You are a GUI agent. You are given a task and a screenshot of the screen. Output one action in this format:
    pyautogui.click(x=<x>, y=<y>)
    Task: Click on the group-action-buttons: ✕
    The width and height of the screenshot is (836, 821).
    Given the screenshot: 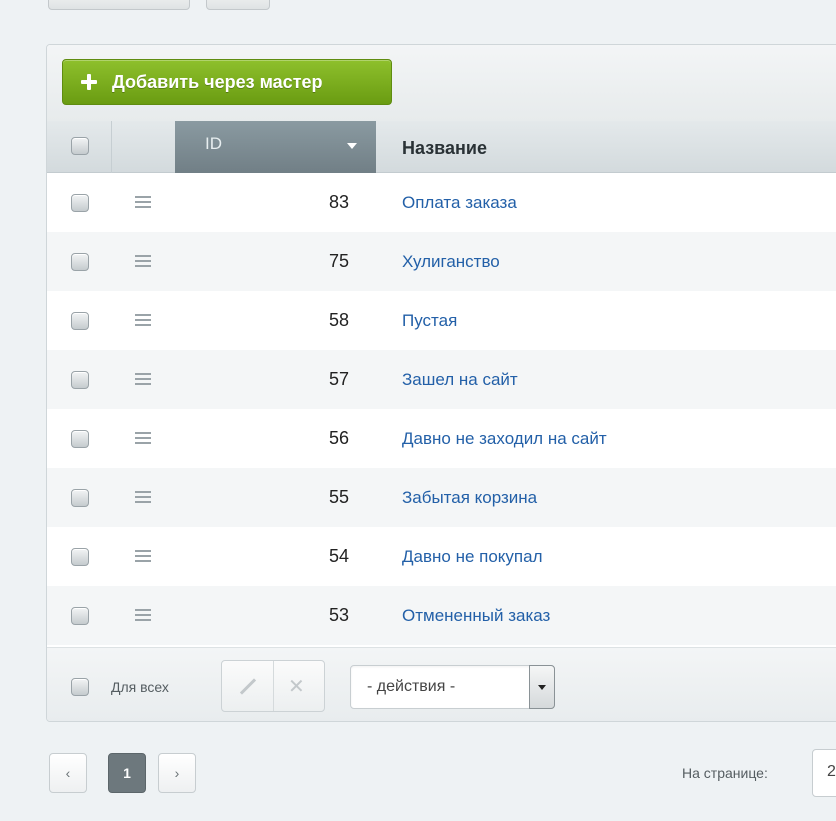 What is the action you would take?
    pyautogui.click(x=273, y=686)
    